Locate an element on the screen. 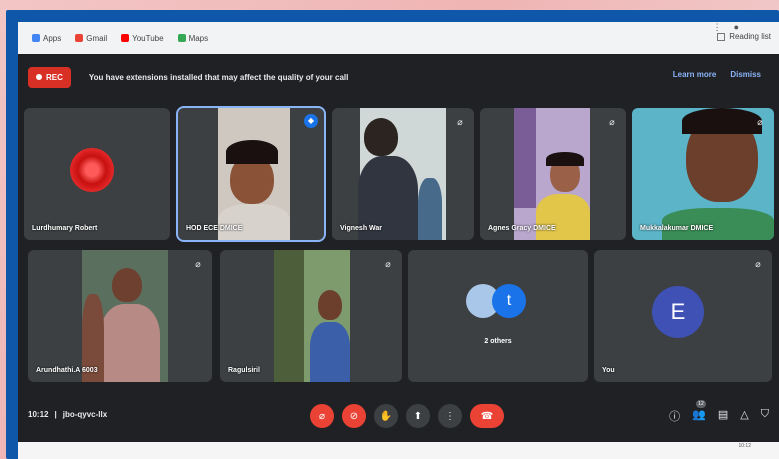 The height and width of the screenshot is (459, 779). apps-icon is located at coordinates (36, 38).